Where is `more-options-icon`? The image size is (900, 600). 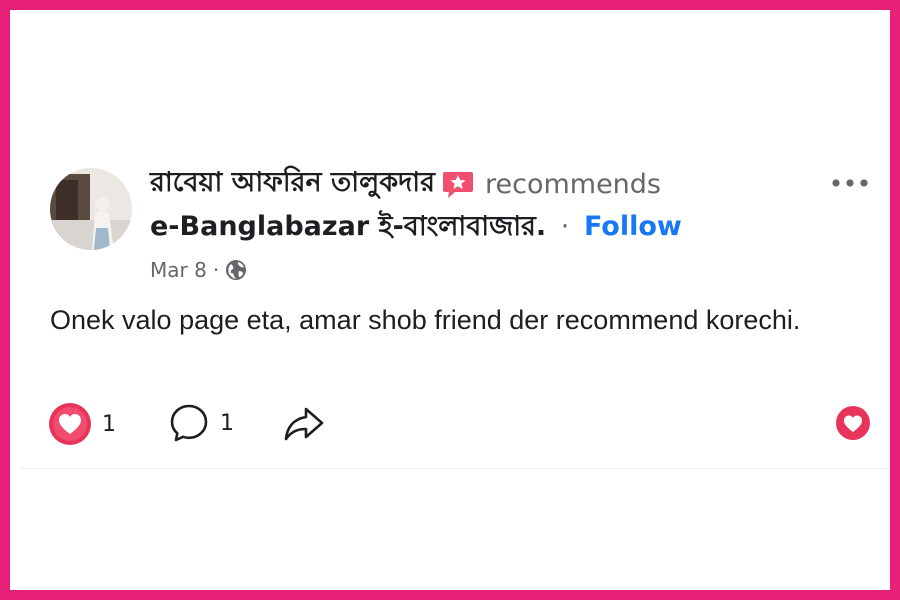 more-options-icon is located at coordinates (850, 183).